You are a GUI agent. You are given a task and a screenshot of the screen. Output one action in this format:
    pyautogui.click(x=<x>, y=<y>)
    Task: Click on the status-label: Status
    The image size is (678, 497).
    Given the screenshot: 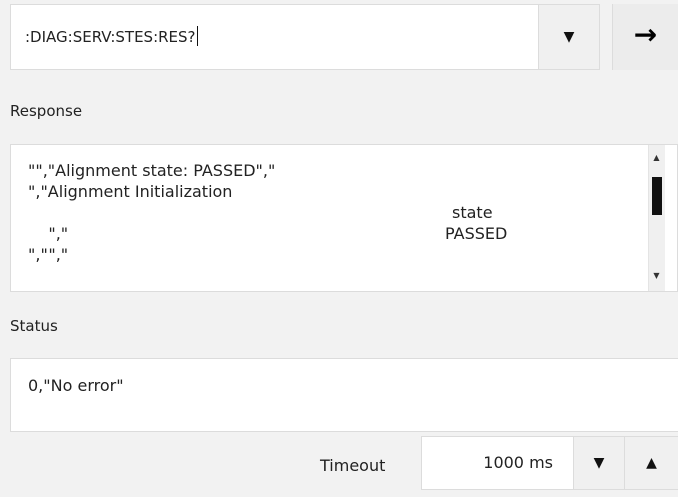 What is the action you would take?
    pyautogui.click(x=34, y=326)
    